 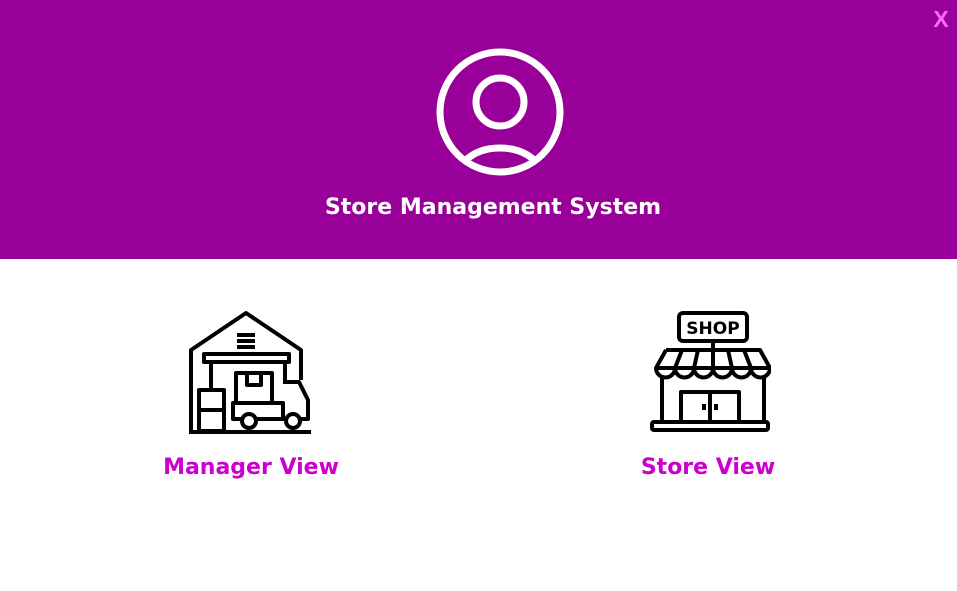 What do you see at coordinates (500, 112) in the screenshot?
I see `user-circle-icon` at bounding box center [500, 112].